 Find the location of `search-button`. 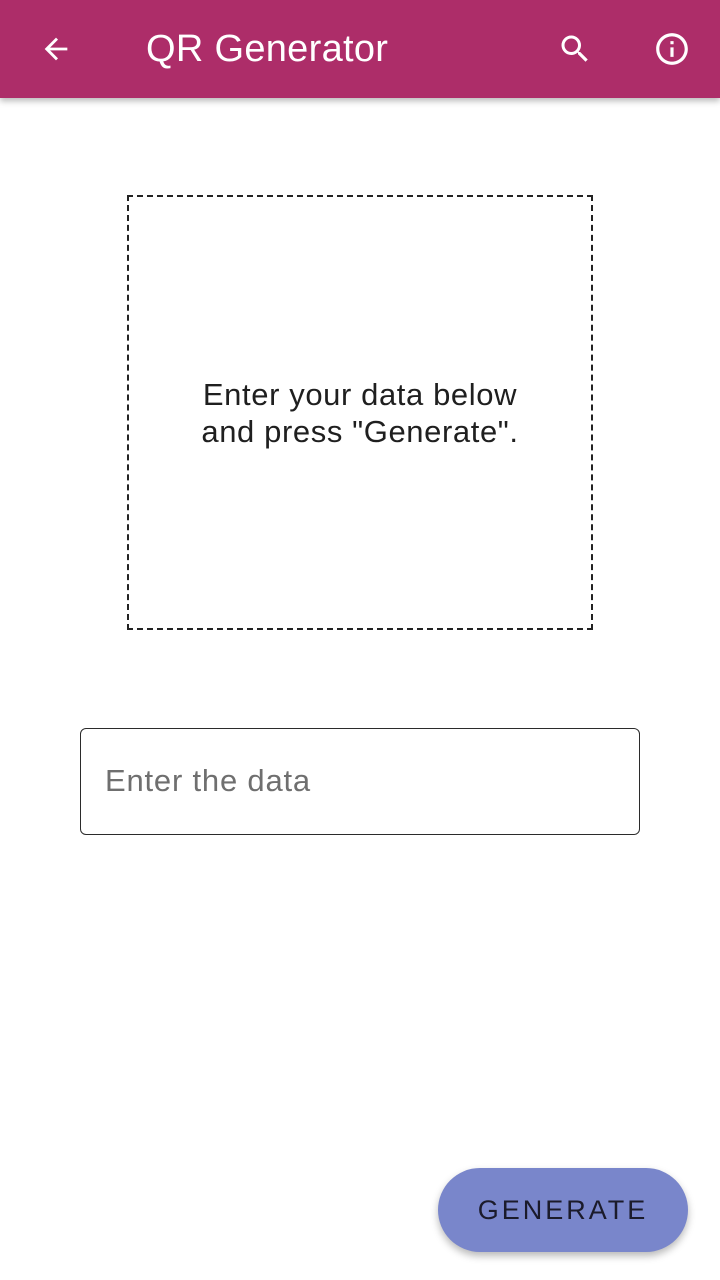

search-button is located at coordinates (575, 49).